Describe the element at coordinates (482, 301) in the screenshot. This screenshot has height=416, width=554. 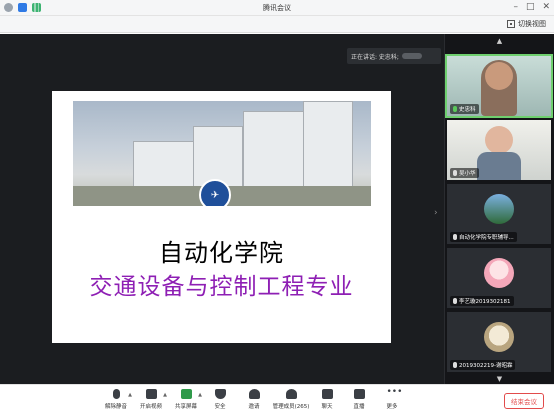
I see `participant-label: 李艺璇2019302181` at that location.